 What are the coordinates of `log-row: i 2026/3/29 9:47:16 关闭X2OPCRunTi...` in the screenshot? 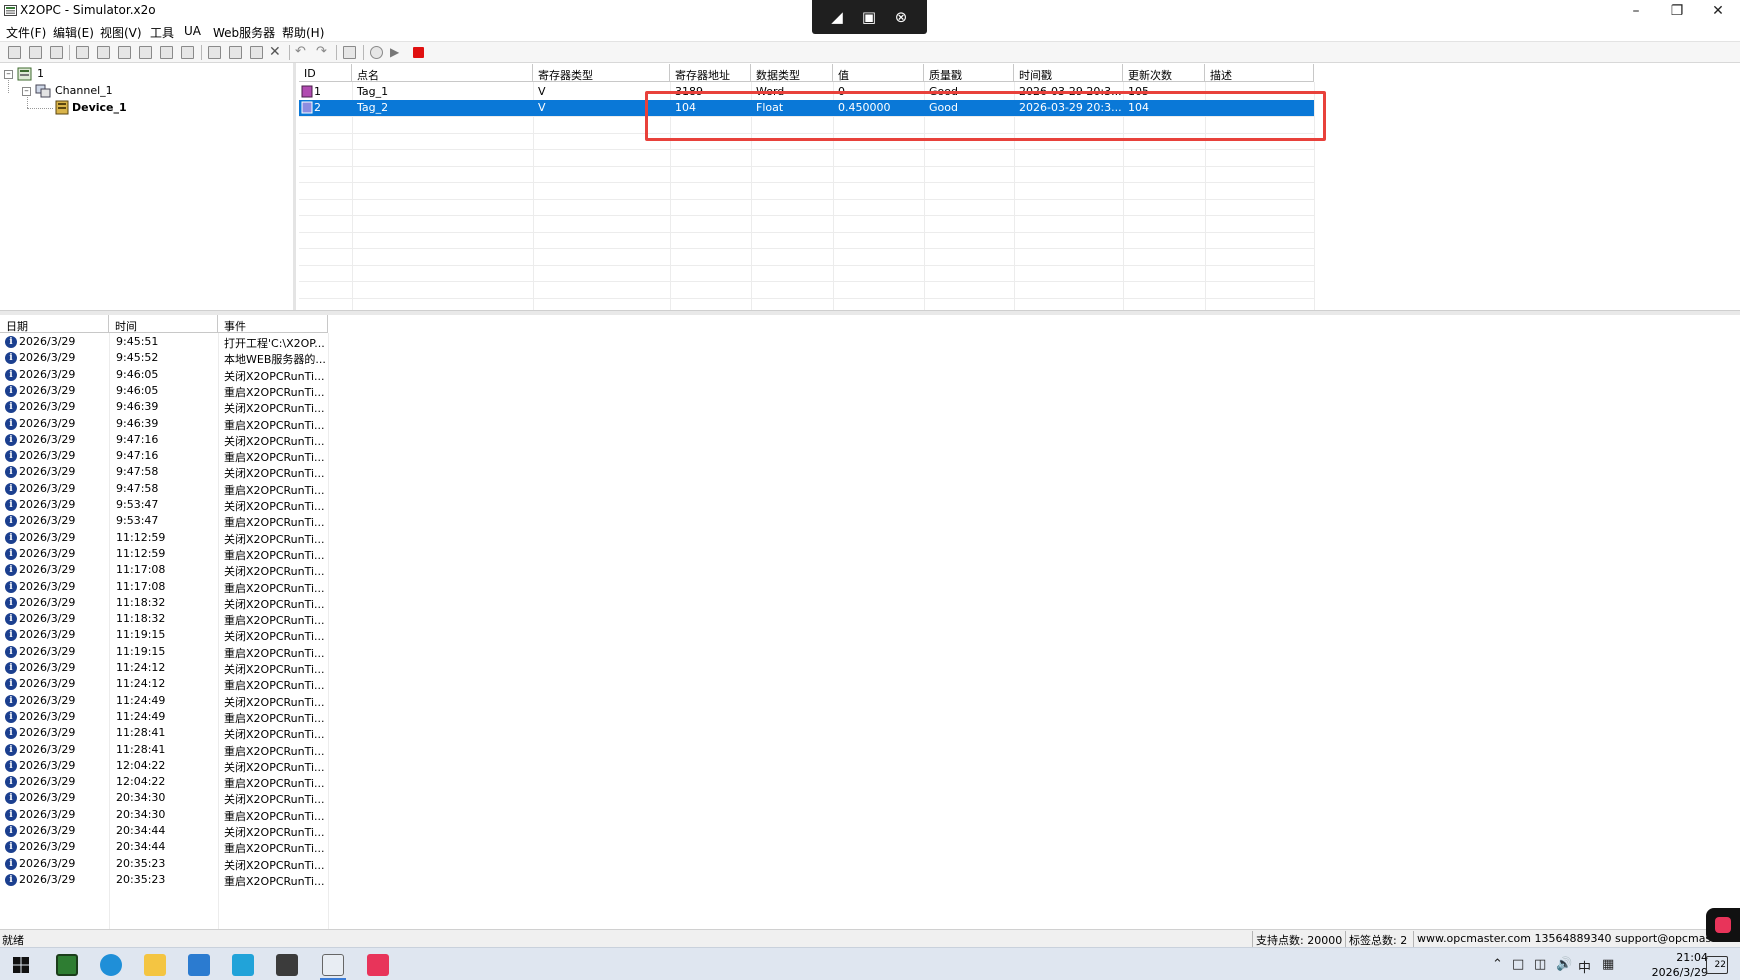 It's located at (165, 440).